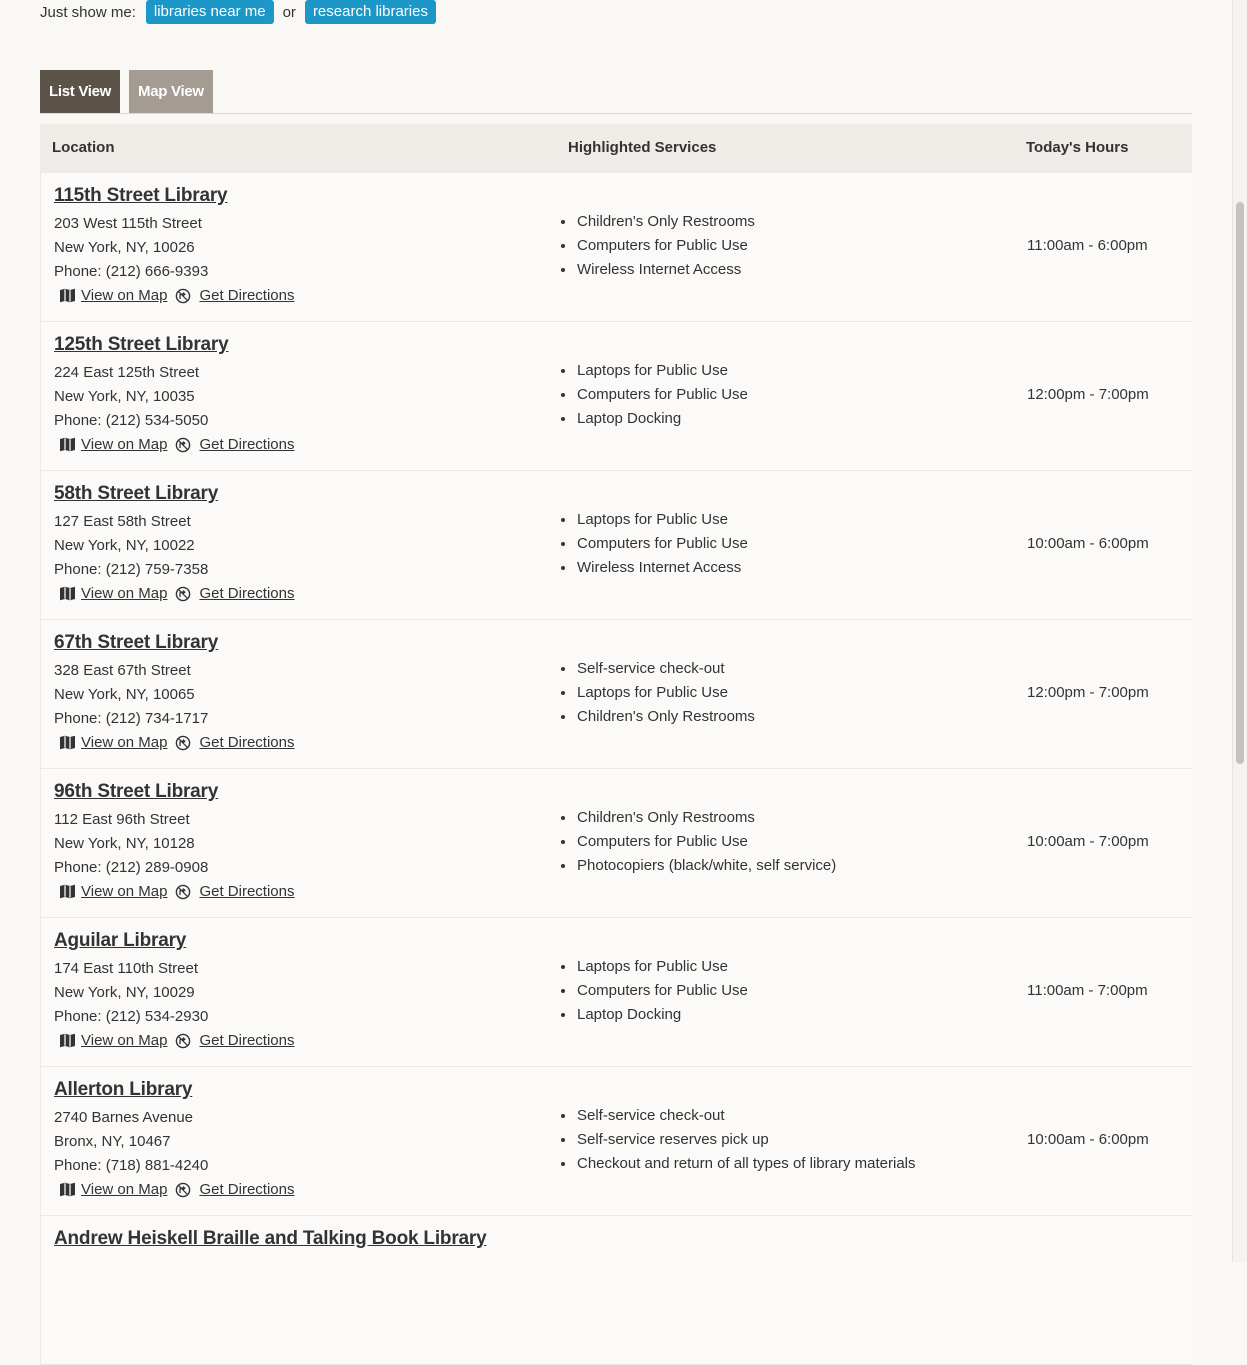  I want to click on library-name-link: 115th Street Library, so click(141, 196).